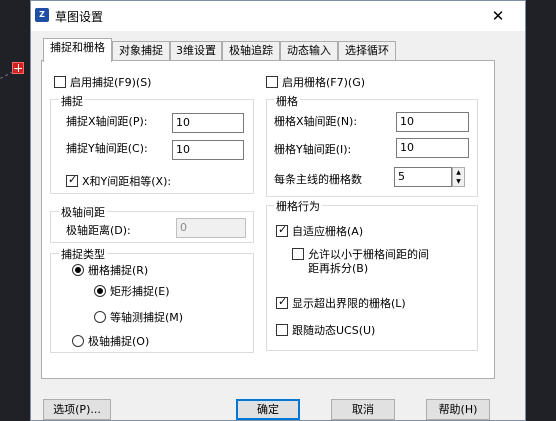 The height and width of the screenshot is (421, 556). I want to click on major-line-input: 5, so click(423, 177).